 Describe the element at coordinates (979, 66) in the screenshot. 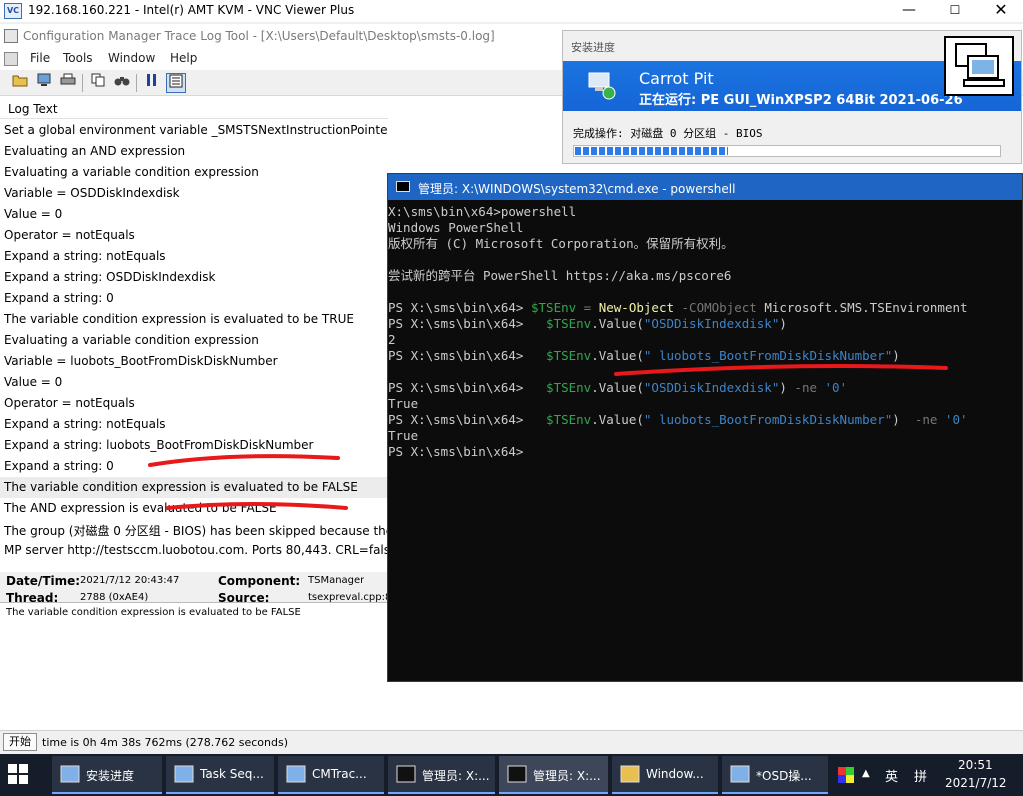

I see `network-computers-icon` at that location.